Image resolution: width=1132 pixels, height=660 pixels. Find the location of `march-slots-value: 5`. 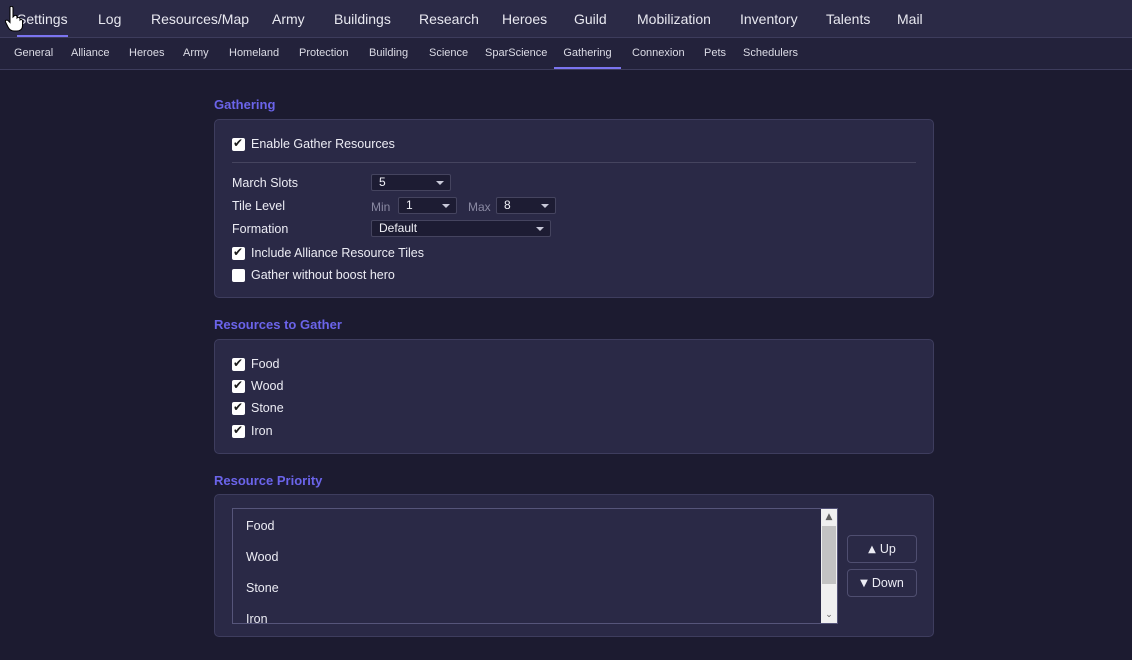

march-slots-value: 5 is located at coordinates (382, 182).